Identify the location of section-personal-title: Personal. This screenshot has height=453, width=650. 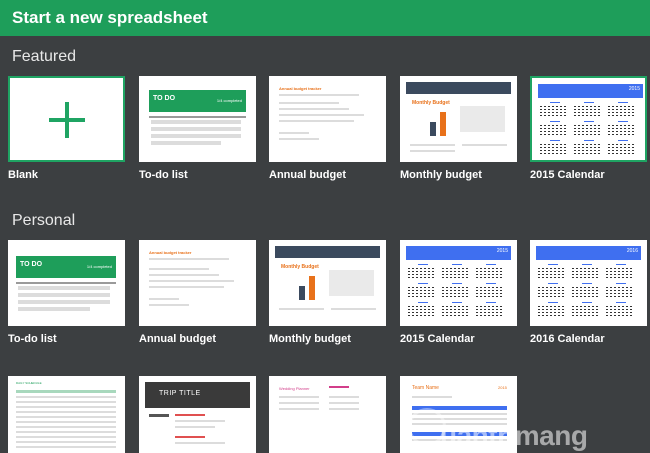
(44, 220).